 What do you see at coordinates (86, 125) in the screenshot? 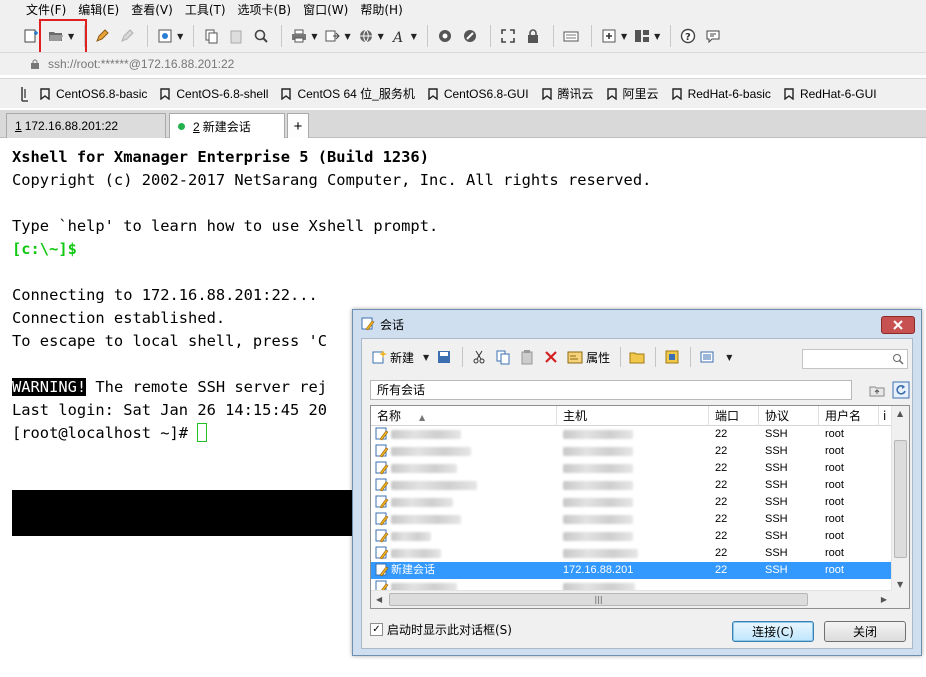
I see `tab-session-1: 1 172.16.88.201:22` at bounding box center [86, 125].